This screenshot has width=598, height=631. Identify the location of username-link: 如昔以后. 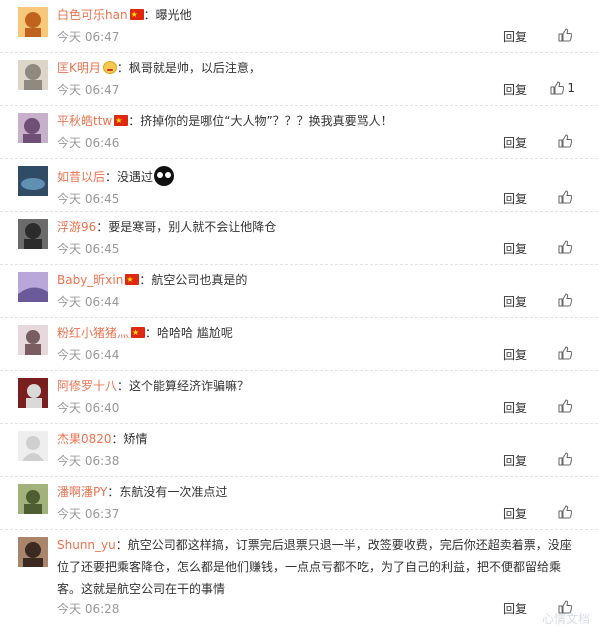
(81, 177).